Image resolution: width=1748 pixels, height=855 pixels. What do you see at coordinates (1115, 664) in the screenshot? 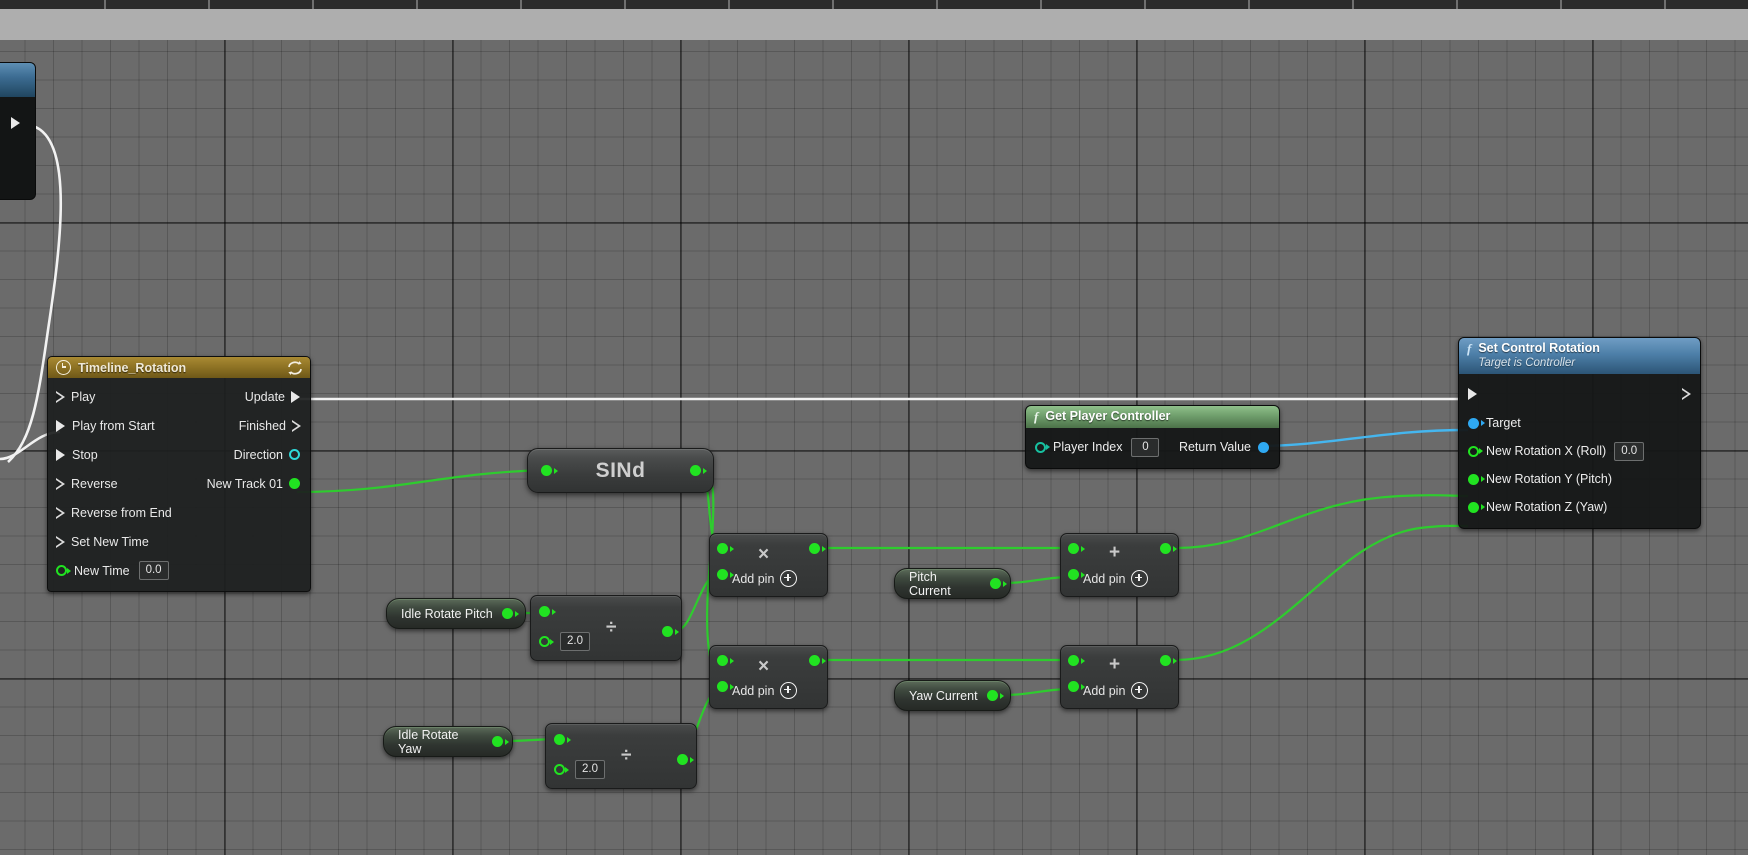
I see `add-operator-icon: +` at bounding box center [1115, 664].